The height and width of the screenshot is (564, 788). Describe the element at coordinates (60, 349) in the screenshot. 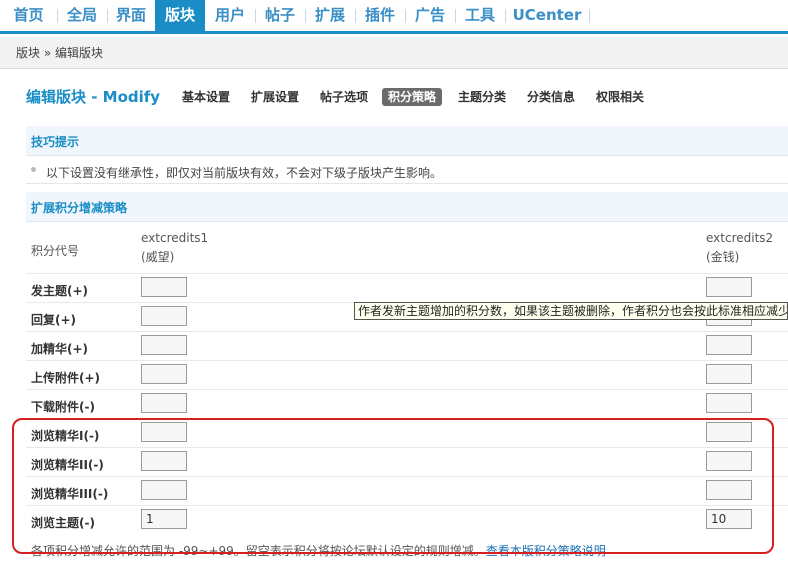

I see `row-label: 加精华(+)` at that location.